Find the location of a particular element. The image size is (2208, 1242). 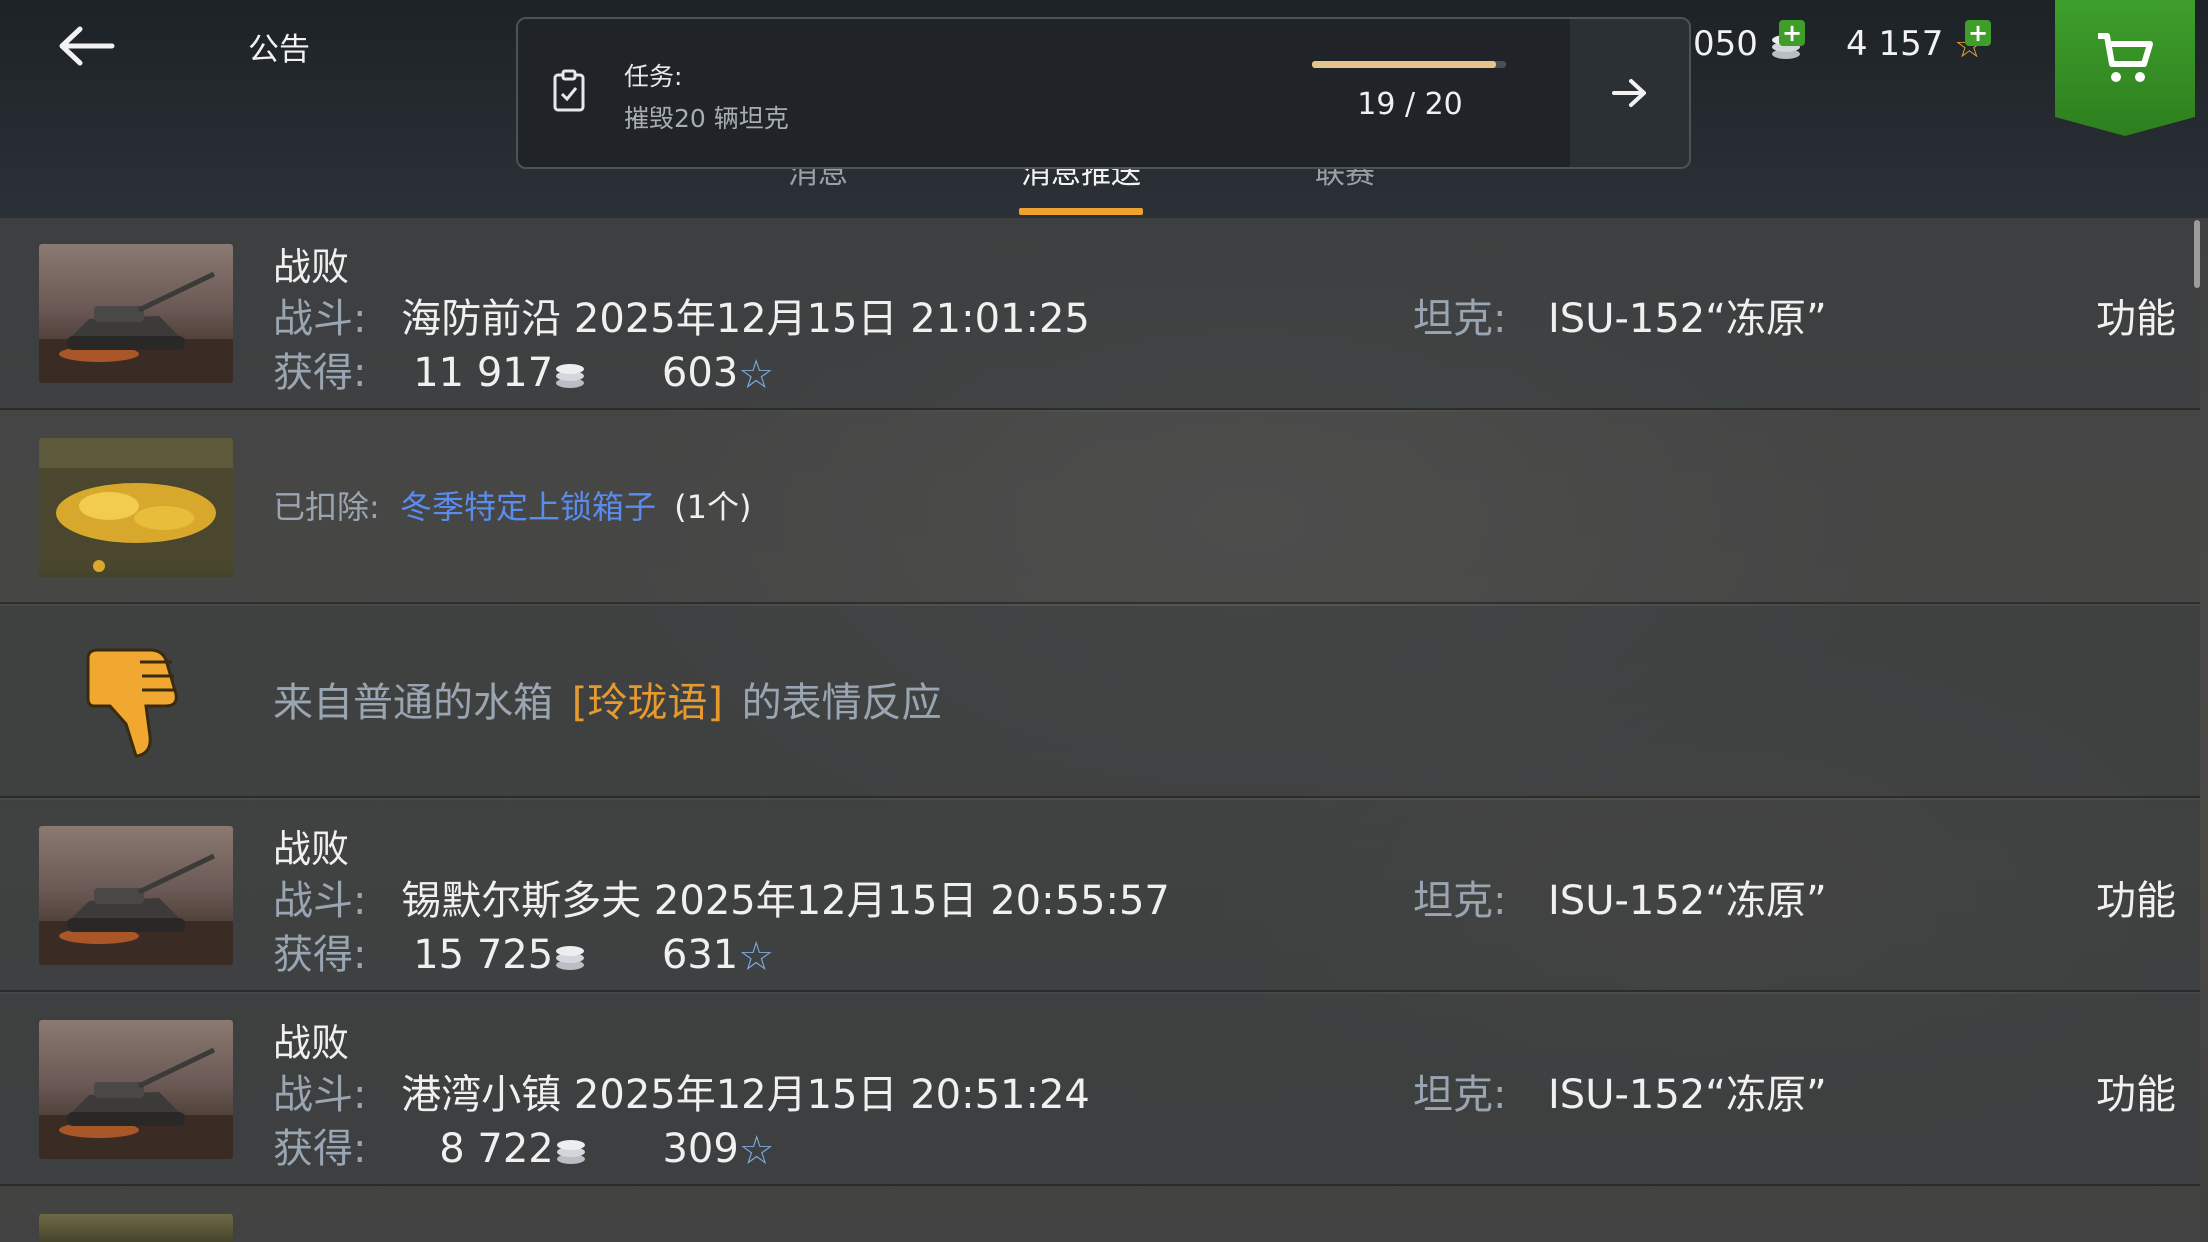

xp-balance: 4 157 ☆ is located at coordinates (1915, 45).